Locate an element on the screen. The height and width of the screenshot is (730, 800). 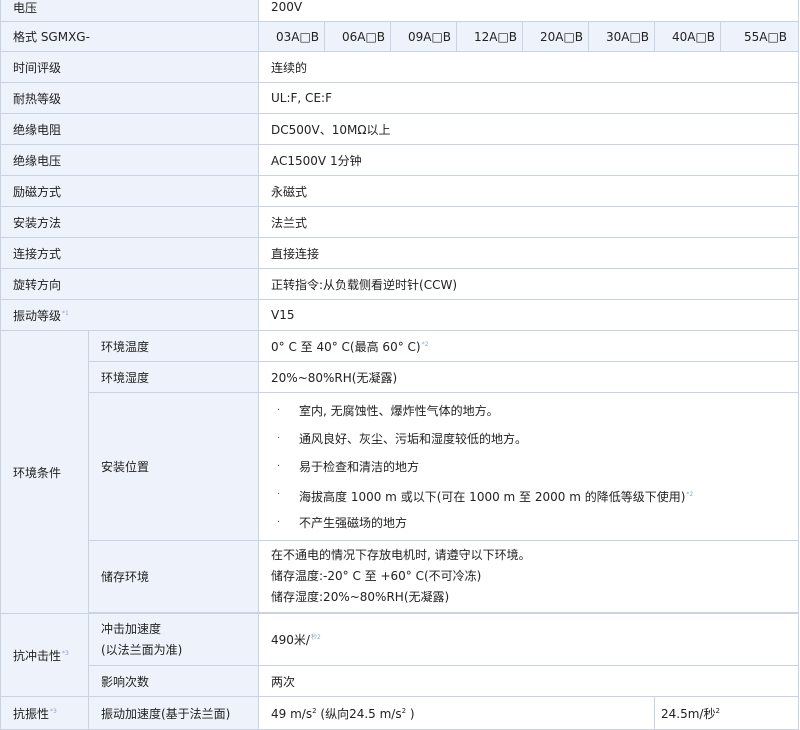
spec-row: 励磁方式 永磁式 is located at coordinates (400, 191).